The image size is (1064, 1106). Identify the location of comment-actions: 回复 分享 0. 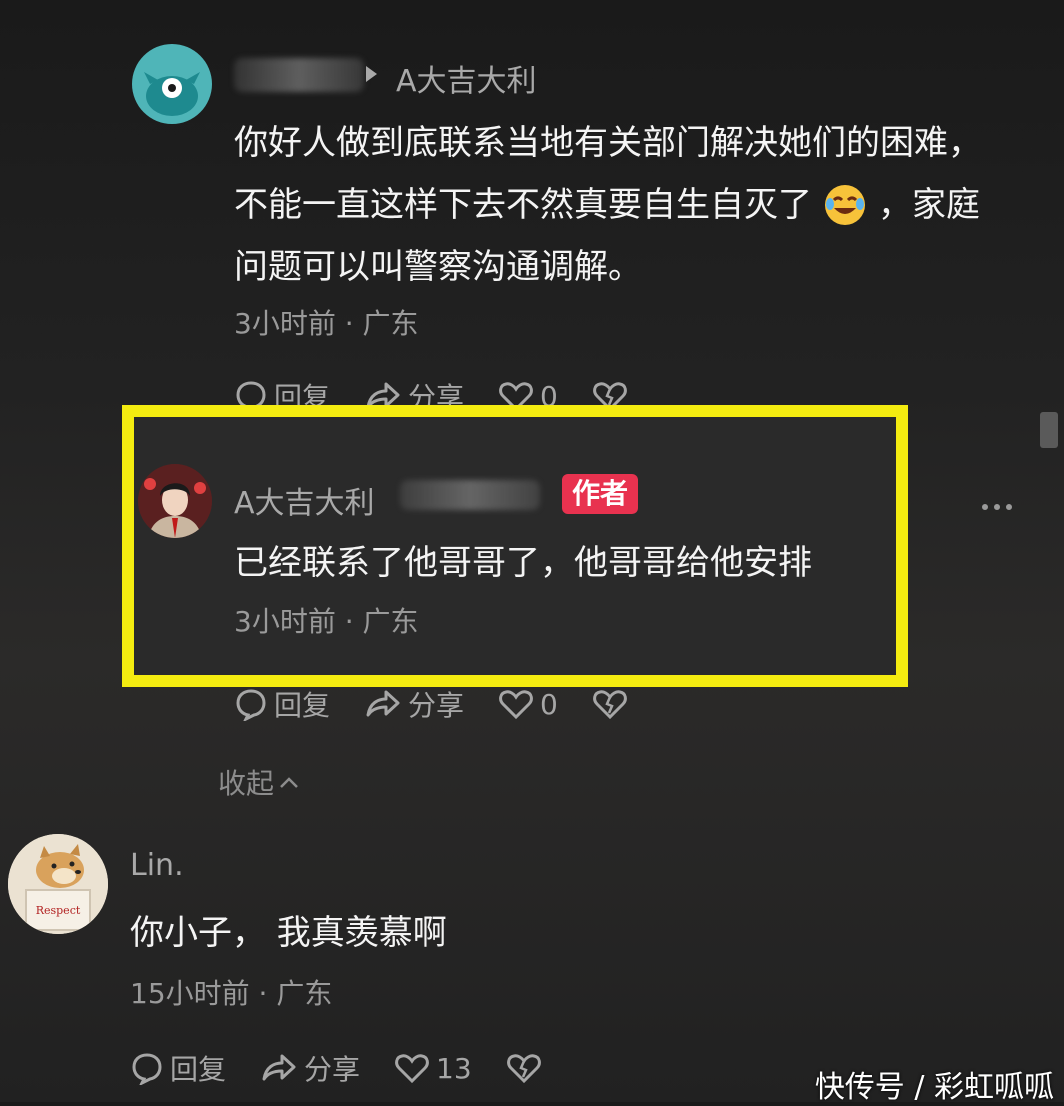
(451, 704).